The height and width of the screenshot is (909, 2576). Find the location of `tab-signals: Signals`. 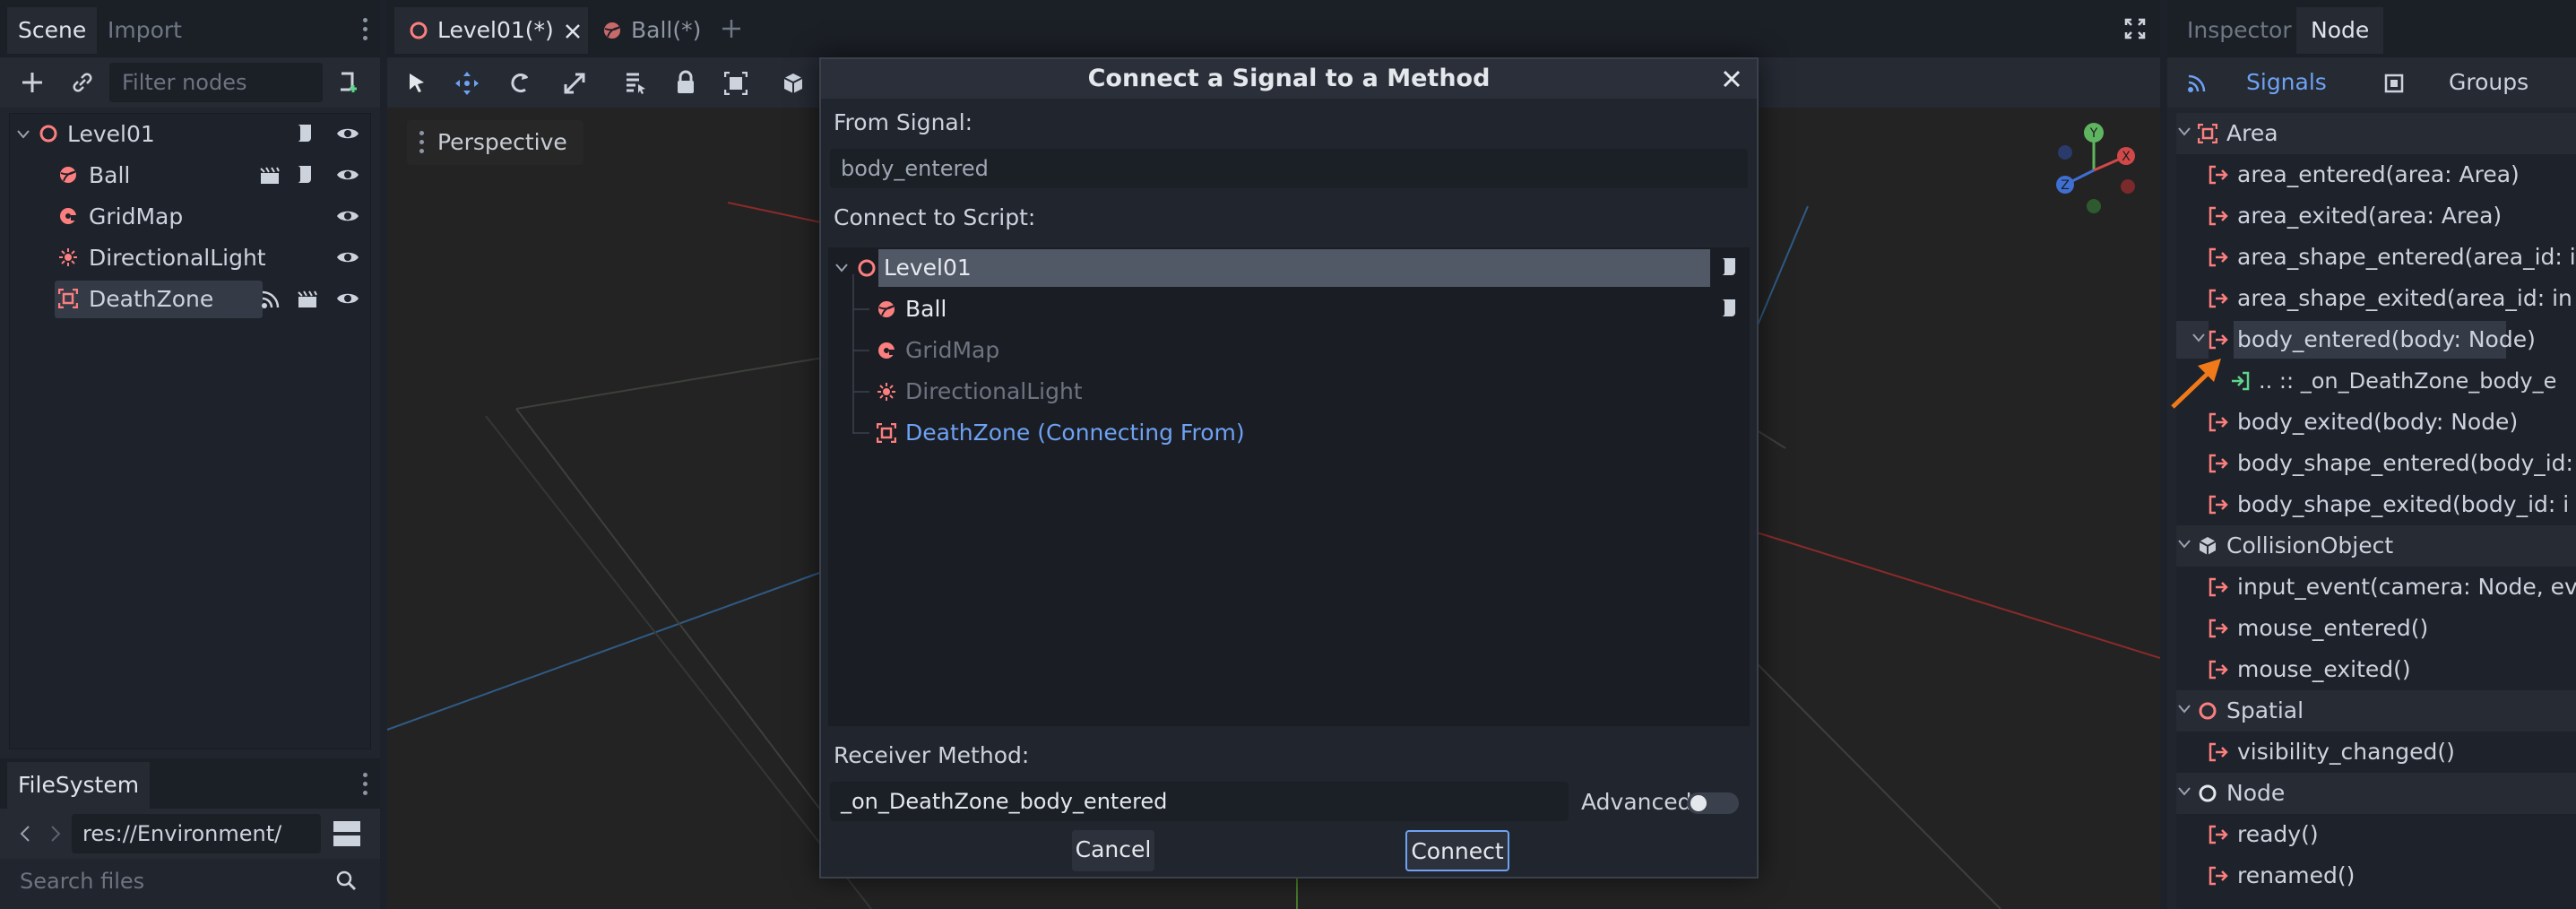

tab-signals: Signals is located at coordinates (2286, 82).